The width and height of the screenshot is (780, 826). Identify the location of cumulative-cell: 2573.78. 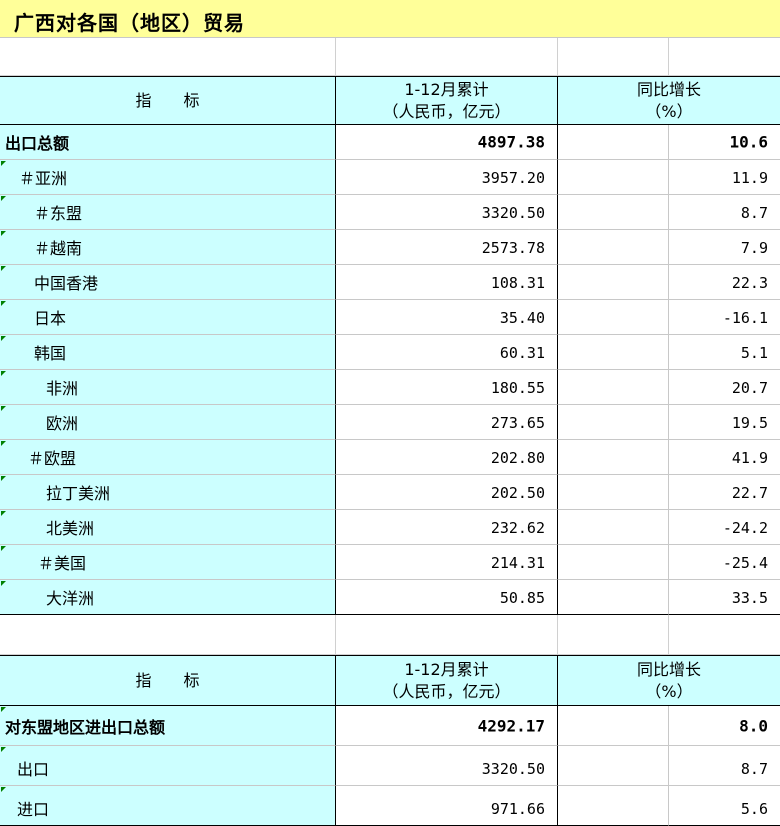
(447, 247).